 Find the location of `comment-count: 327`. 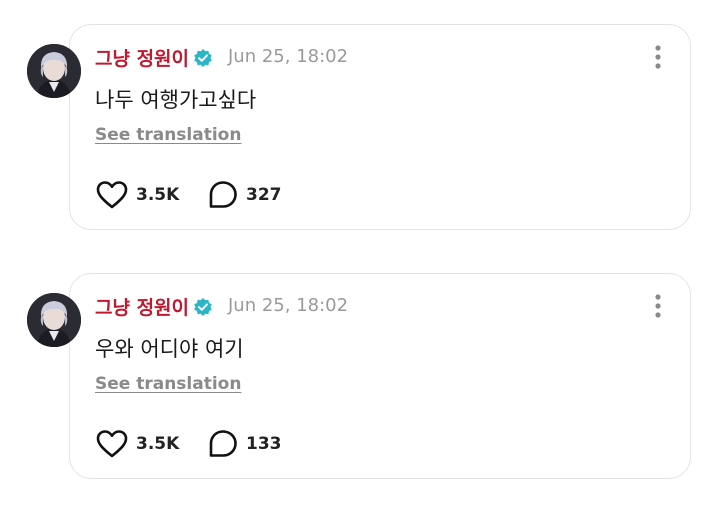

comment-count: 327 is located at coordinates (264, 195).